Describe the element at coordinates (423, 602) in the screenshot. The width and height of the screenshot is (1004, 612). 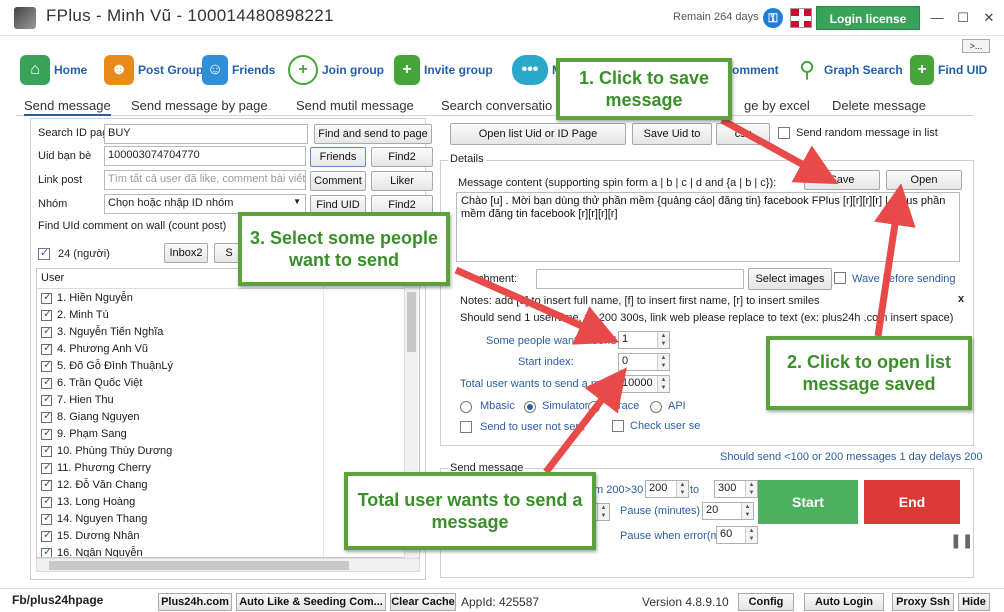
I see `clear-cache-button: Clear Cache` at that location.